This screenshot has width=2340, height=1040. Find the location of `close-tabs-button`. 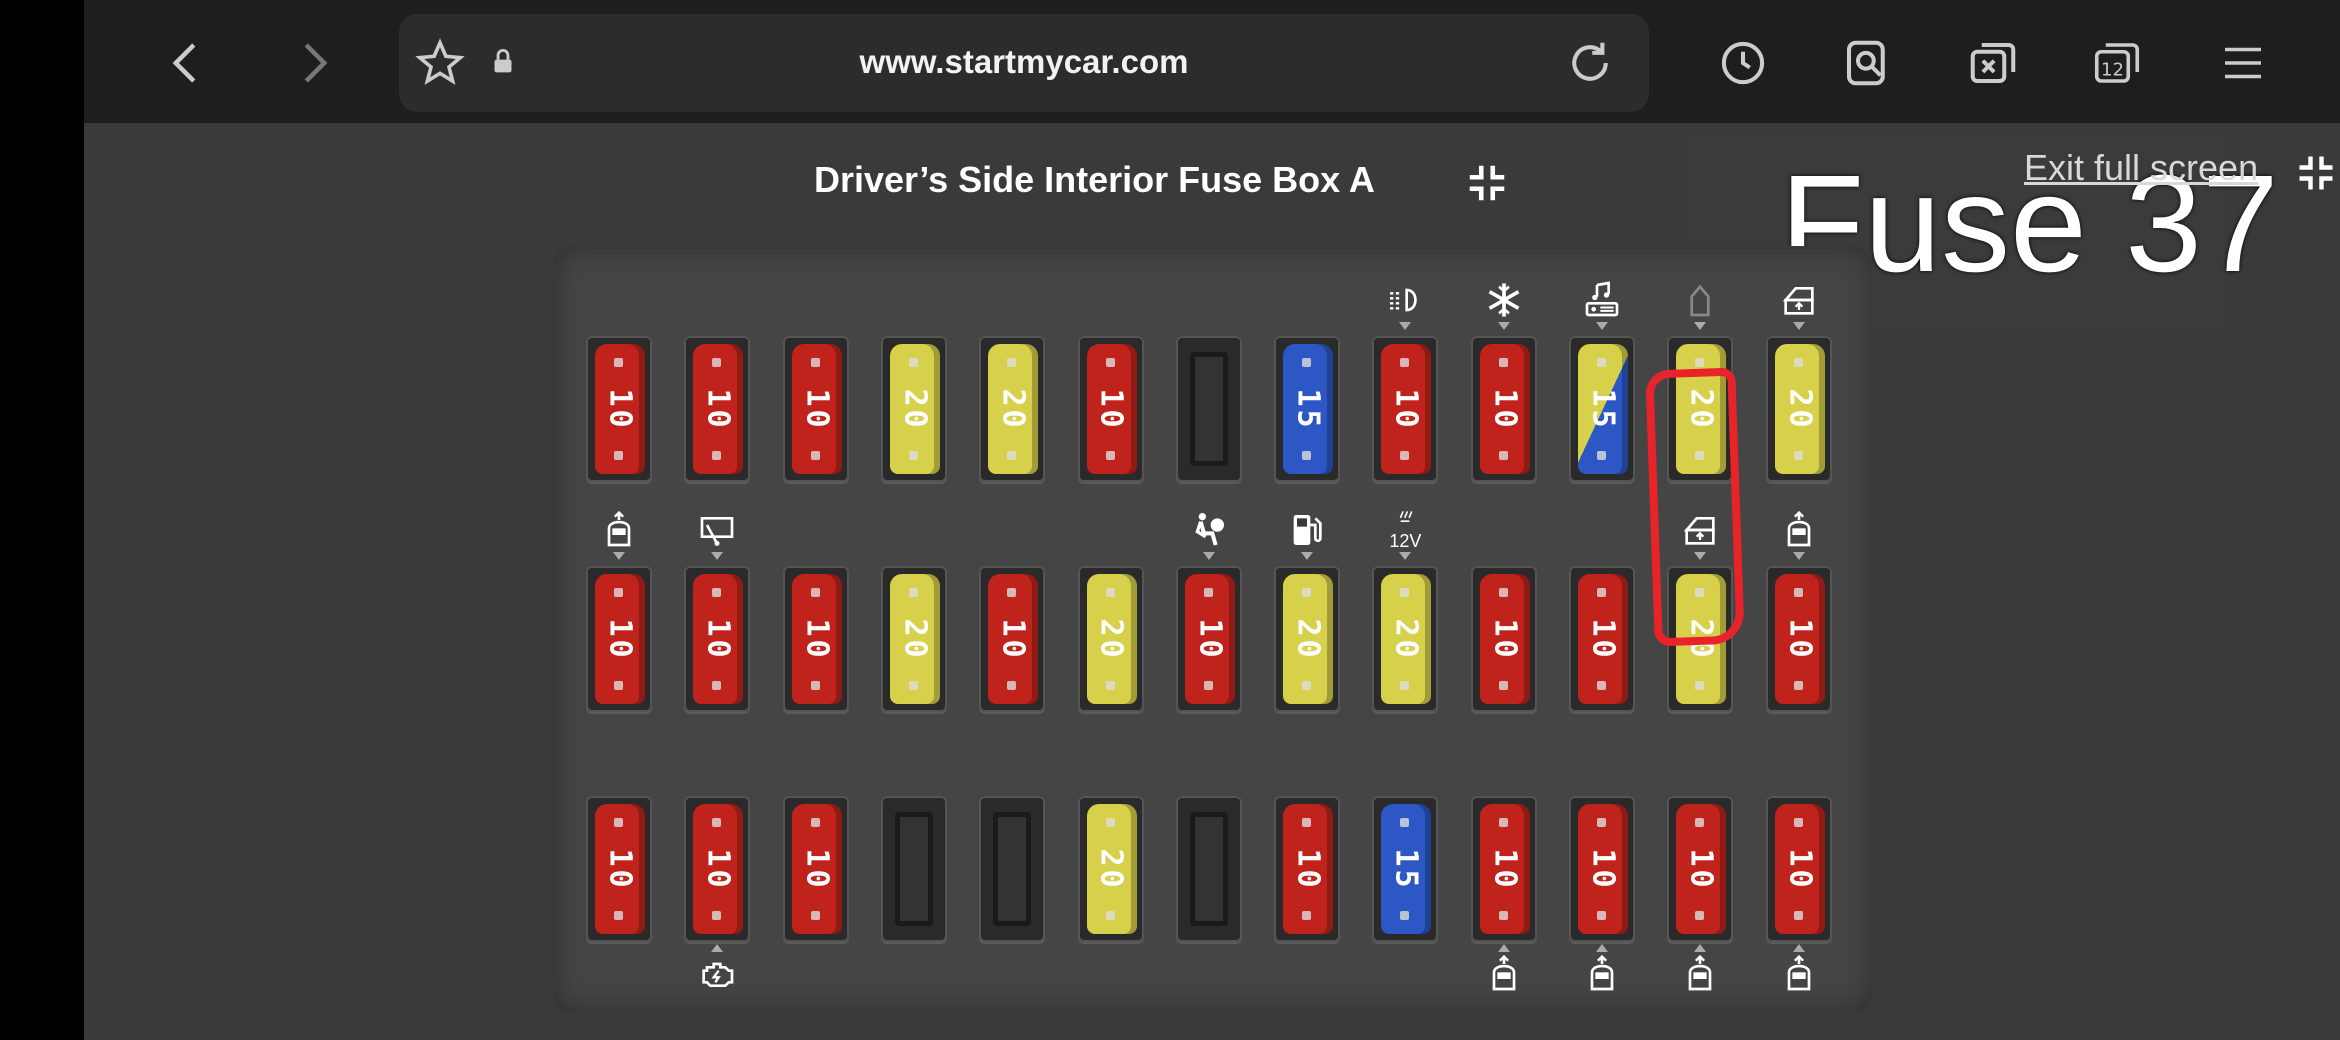

close-tabs-button is located at coordinates (1993, 63).